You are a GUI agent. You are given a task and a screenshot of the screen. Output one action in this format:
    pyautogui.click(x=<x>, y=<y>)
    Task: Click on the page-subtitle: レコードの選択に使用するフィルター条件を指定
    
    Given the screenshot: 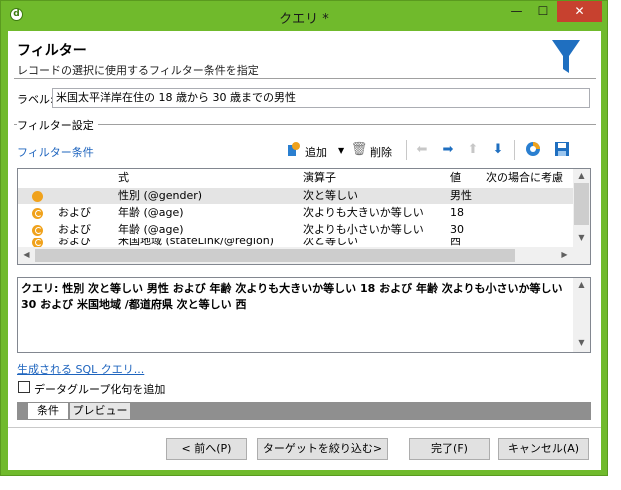 What is the action you would take?
    pyautogui.click(x=138, y=70)
    